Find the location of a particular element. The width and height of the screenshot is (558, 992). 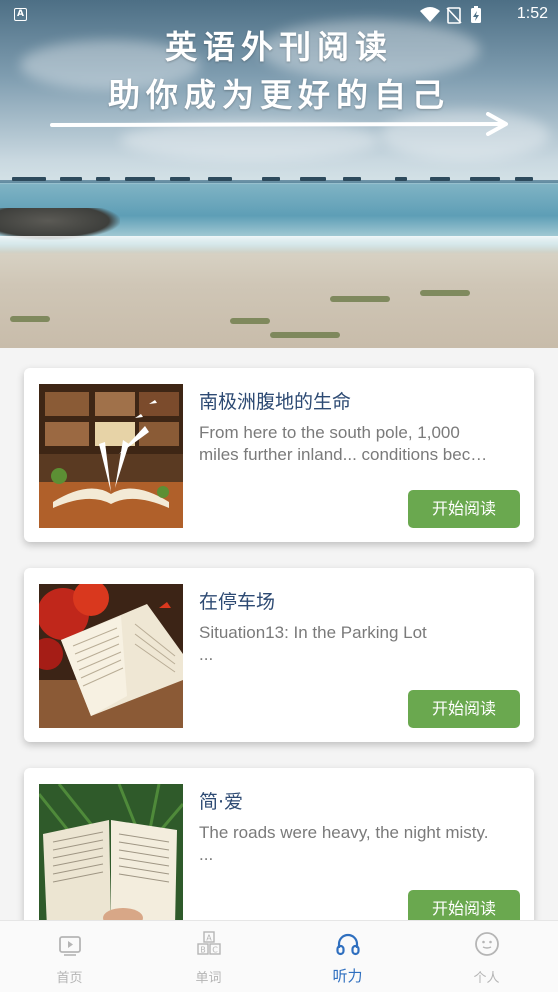

status-bar: A 1:52 is located at coordinates (279, 15).